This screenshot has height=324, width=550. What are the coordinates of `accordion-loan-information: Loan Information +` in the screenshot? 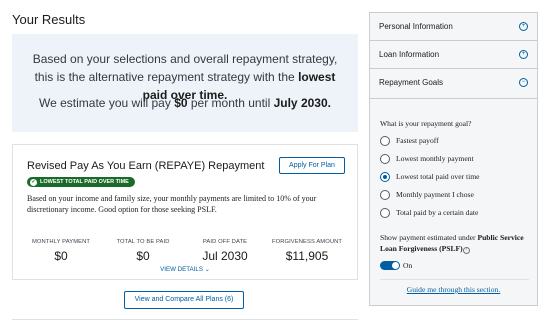 It's located at (453, 55).